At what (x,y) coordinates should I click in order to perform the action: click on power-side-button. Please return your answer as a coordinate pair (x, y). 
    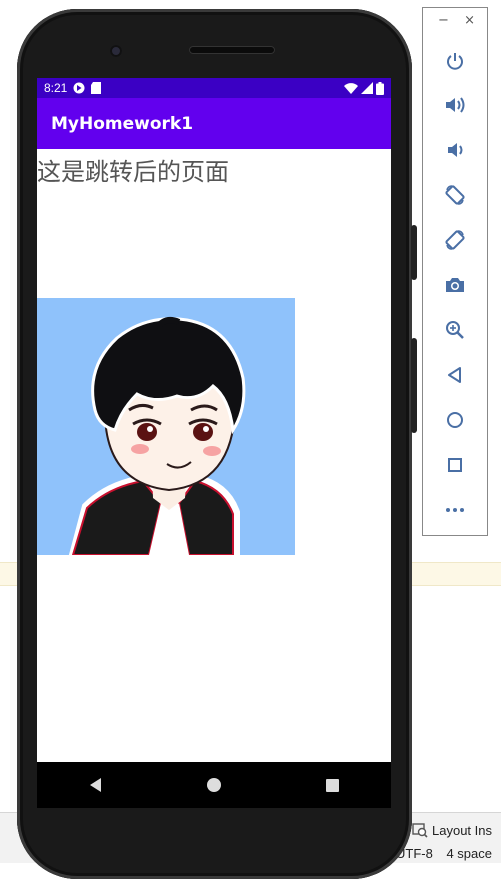
    Looking at the image, I should click on (414, 252).